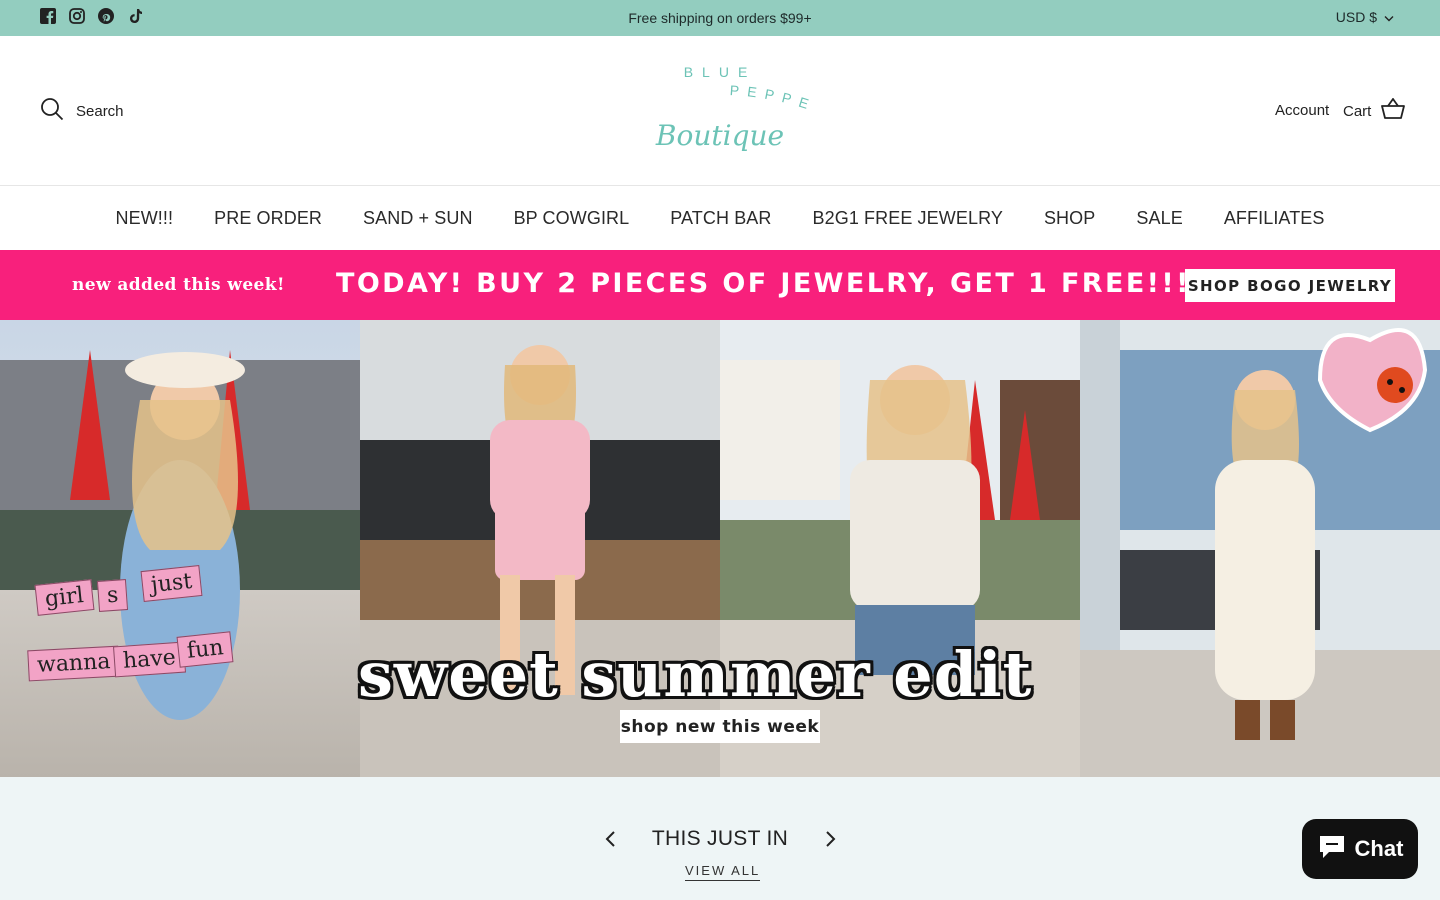 This screenshot has height=900, width=1440. Describe the element at coordinates (723, 872) in the screenshot. I see `view-all-link: VIEW ALL` at that location.